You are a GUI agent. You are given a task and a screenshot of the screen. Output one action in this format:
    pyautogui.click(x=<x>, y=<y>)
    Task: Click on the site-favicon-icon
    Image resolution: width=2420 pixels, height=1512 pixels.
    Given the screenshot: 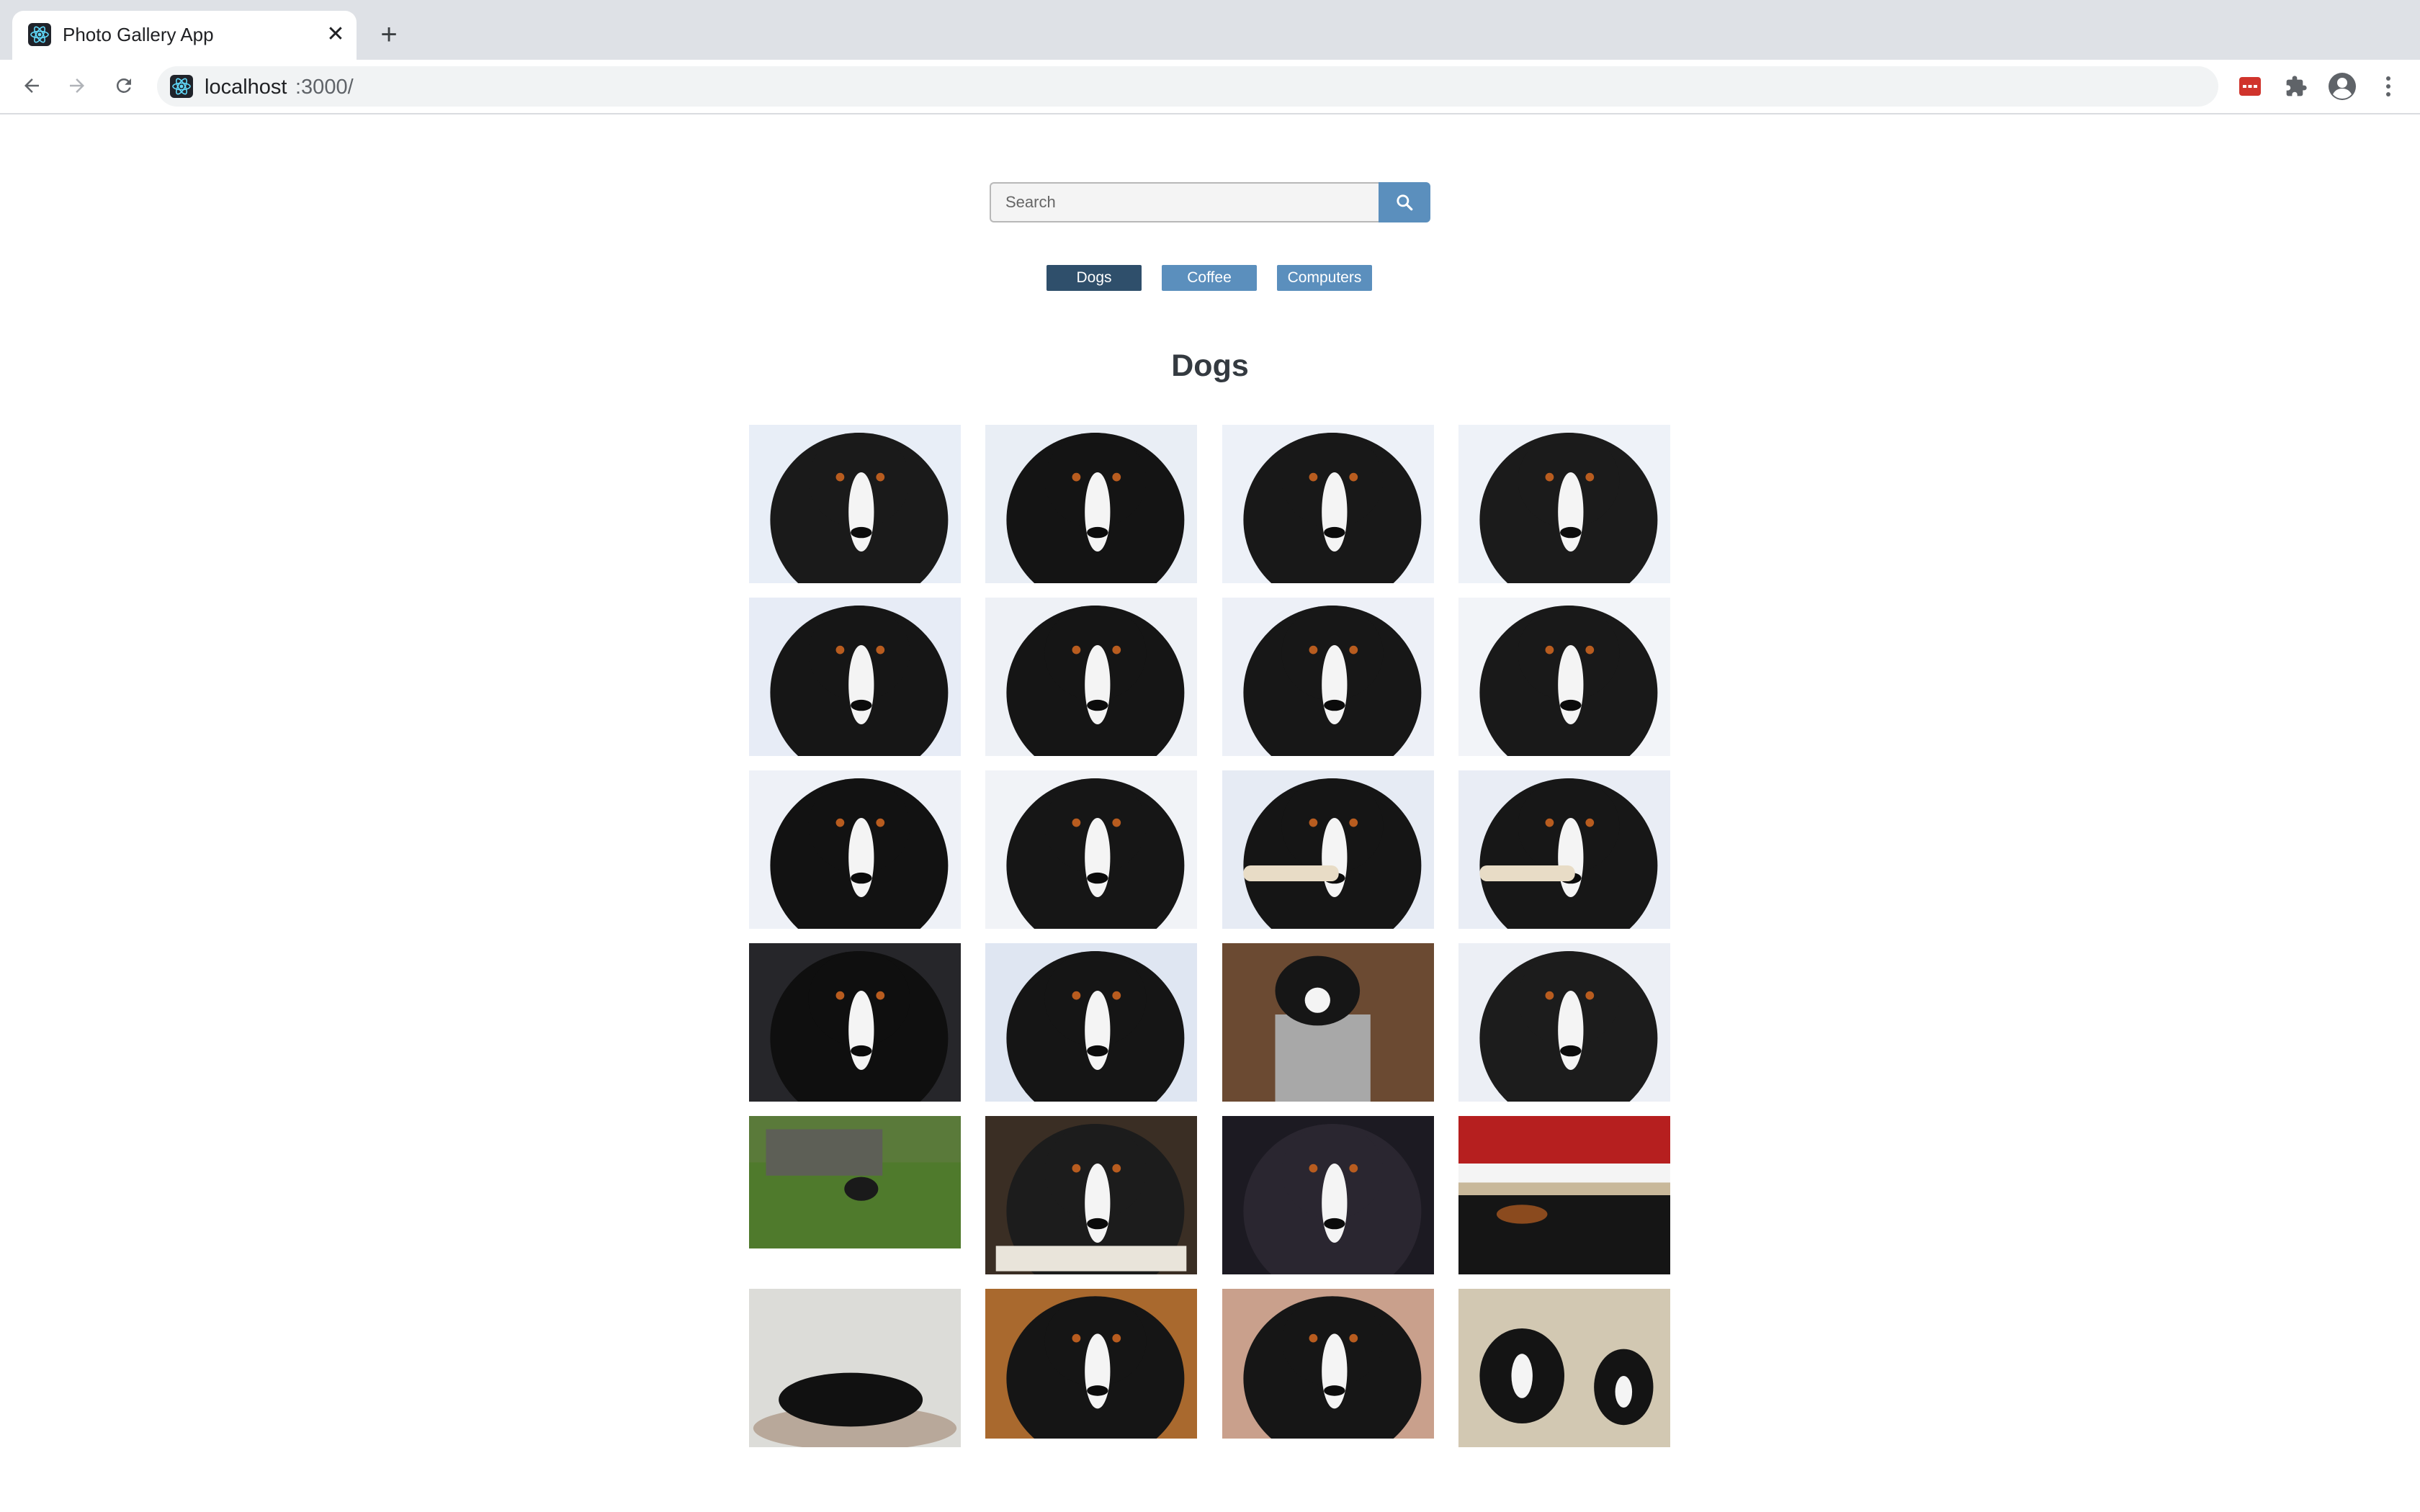 What is the action you would take?
    pyautogui.click(x=181, y=86)
    